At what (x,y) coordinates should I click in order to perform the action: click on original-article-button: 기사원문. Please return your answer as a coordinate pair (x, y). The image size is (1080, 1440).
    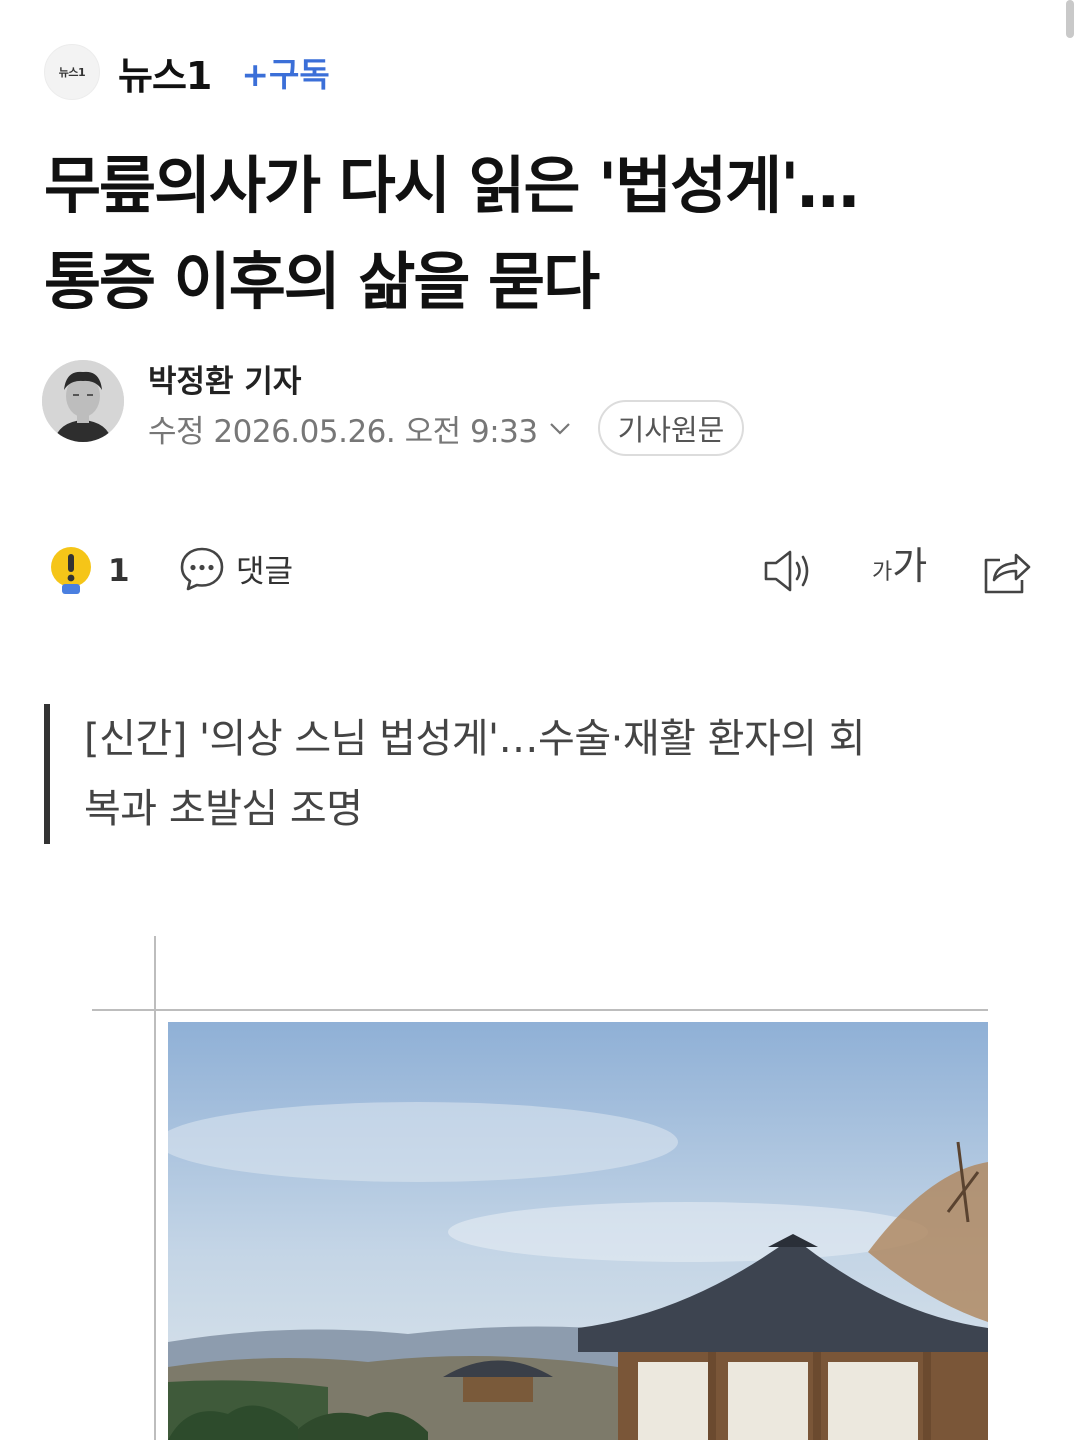
    Looking at the image, I should click on (671, 428).